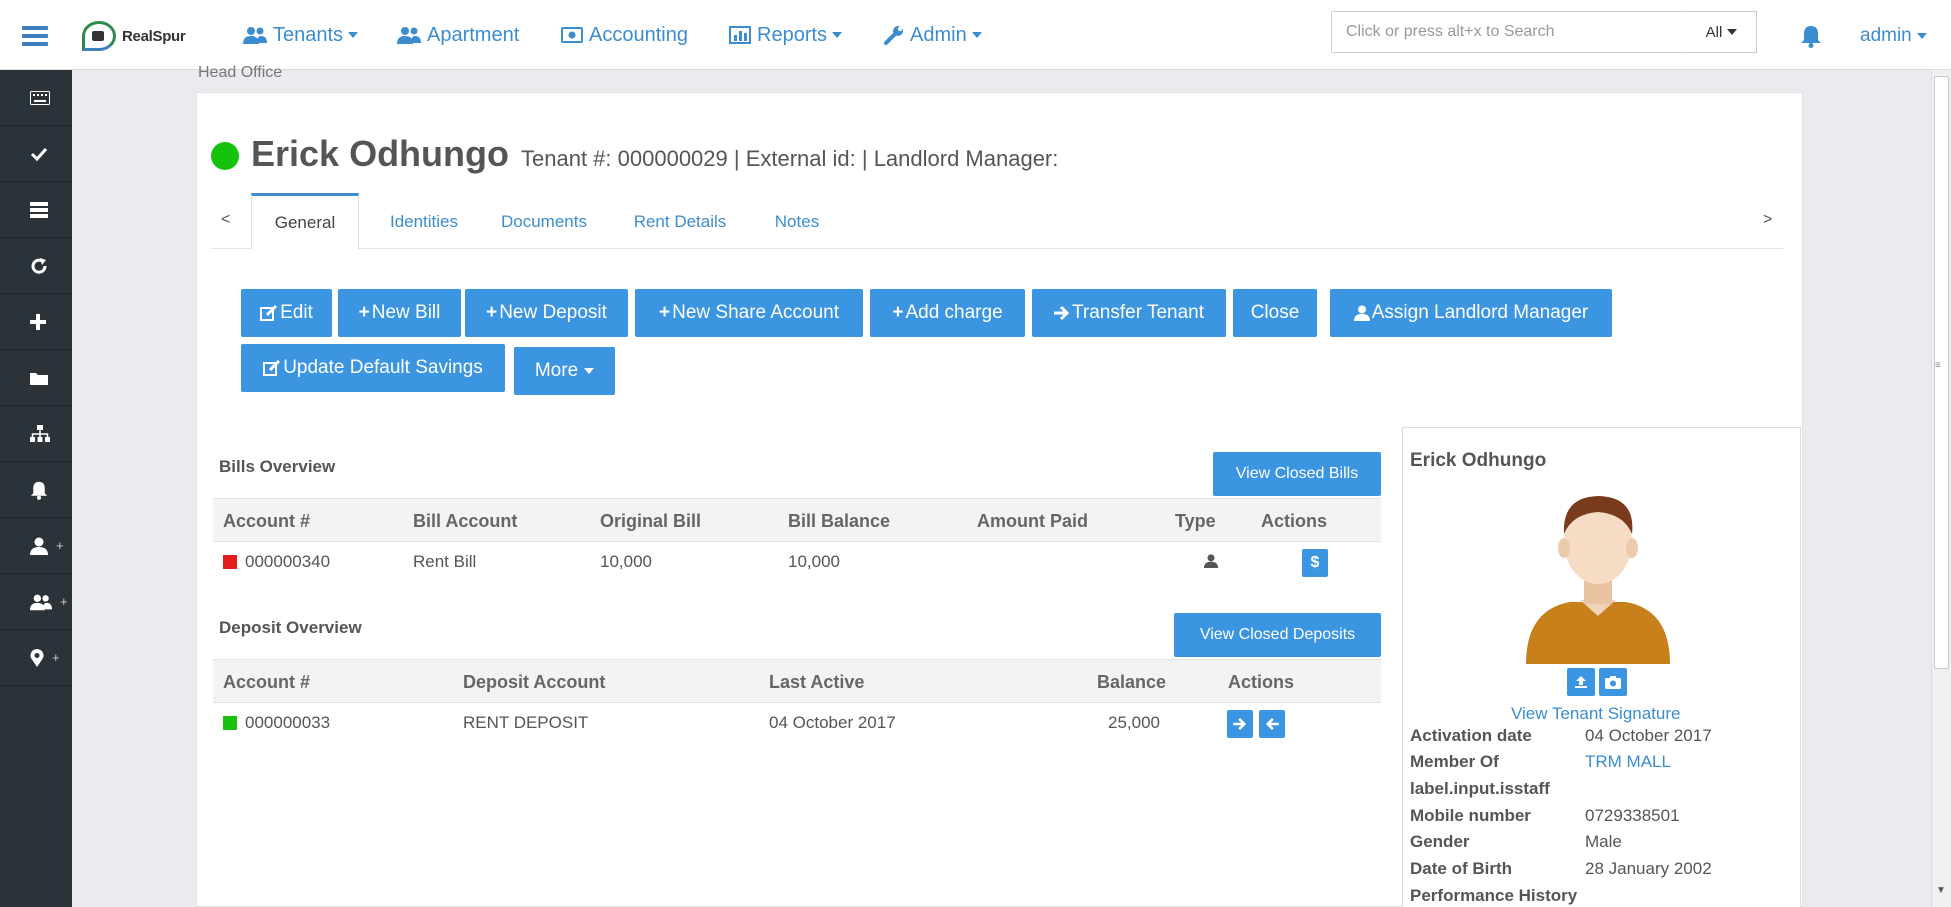  Describe the element at coordinates (39, 546) in the screenshot. I see `user-icon` at that location.